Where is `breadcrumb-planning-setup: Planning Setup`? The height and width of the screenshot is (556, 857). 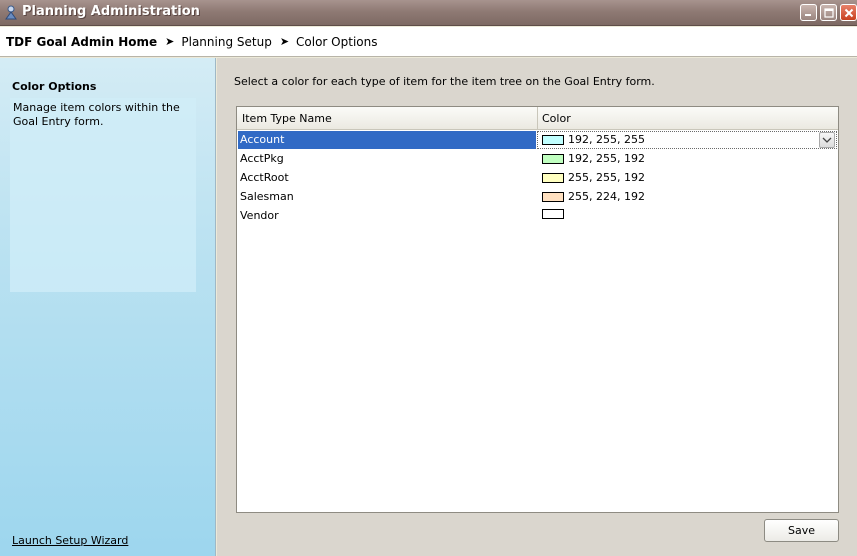 breadcrumb-planning-setup: Planning Setup is located at coordinates (226, 42).